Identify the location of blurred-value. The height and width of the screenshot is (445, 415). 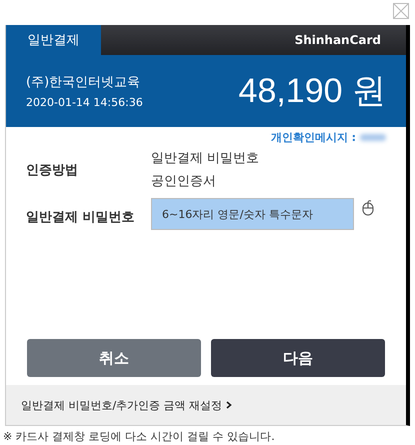
(373, 137).